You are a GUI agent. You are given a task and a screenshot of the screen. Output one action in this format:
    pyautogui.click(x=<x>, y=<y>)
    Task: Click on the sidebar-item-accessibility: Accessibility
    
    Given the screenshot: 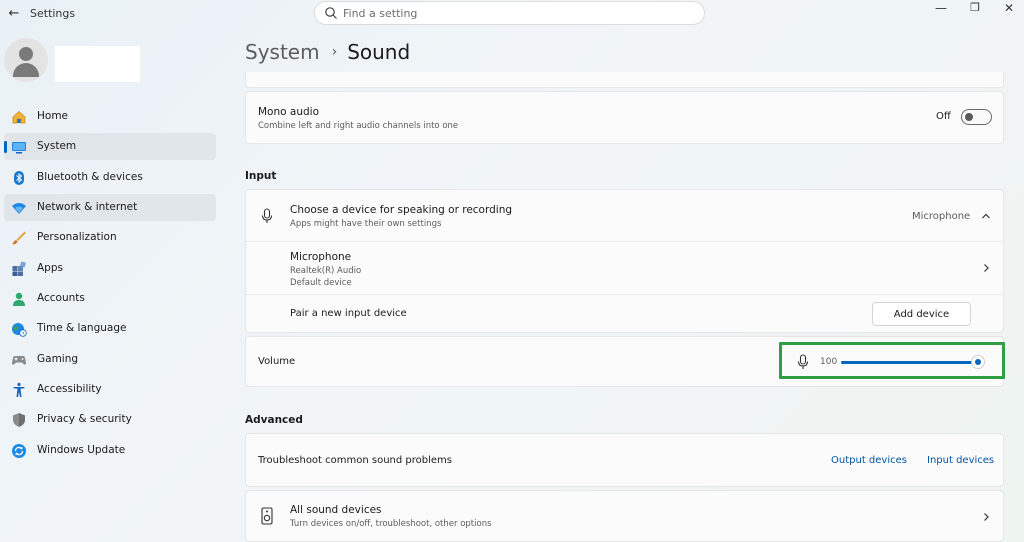 What is the action you would take?
    pyautogui.click(x=110, y=389)
    